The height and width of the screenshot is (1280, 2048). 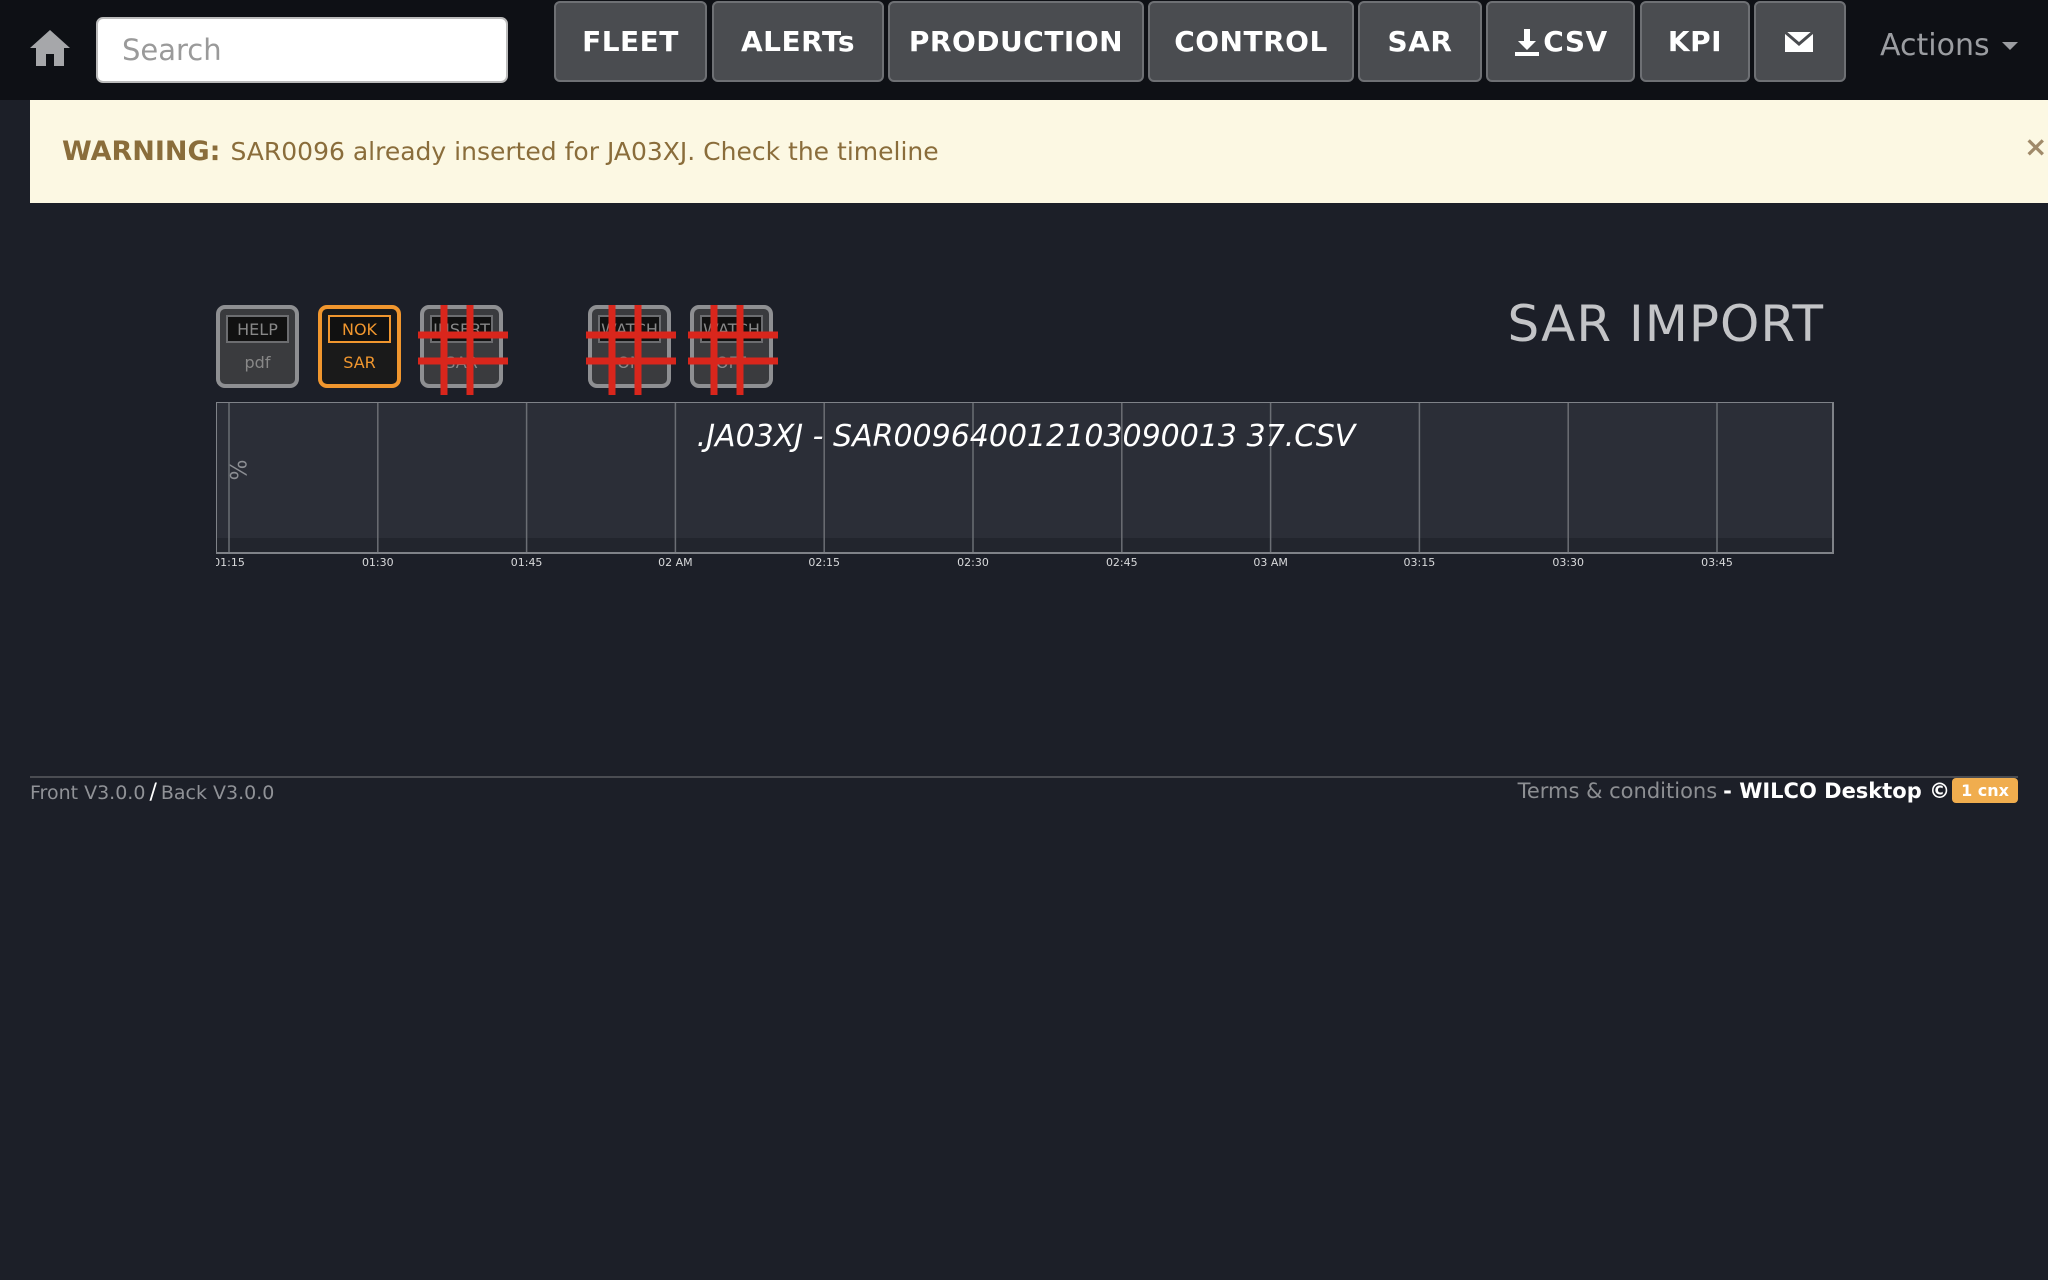 I want to click on download-icon, so click(x=1527, y=42).